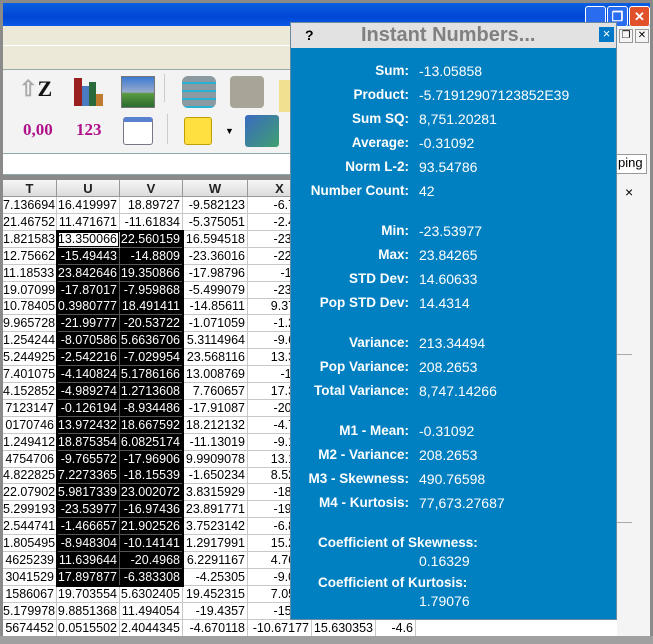 Image resolution: width=653 pixels, height=644 pixels. What do you see at coordinates (151, 341) in the screenshot?
I see `table-cell: 5.6636706` at bounding box center [151, 341].